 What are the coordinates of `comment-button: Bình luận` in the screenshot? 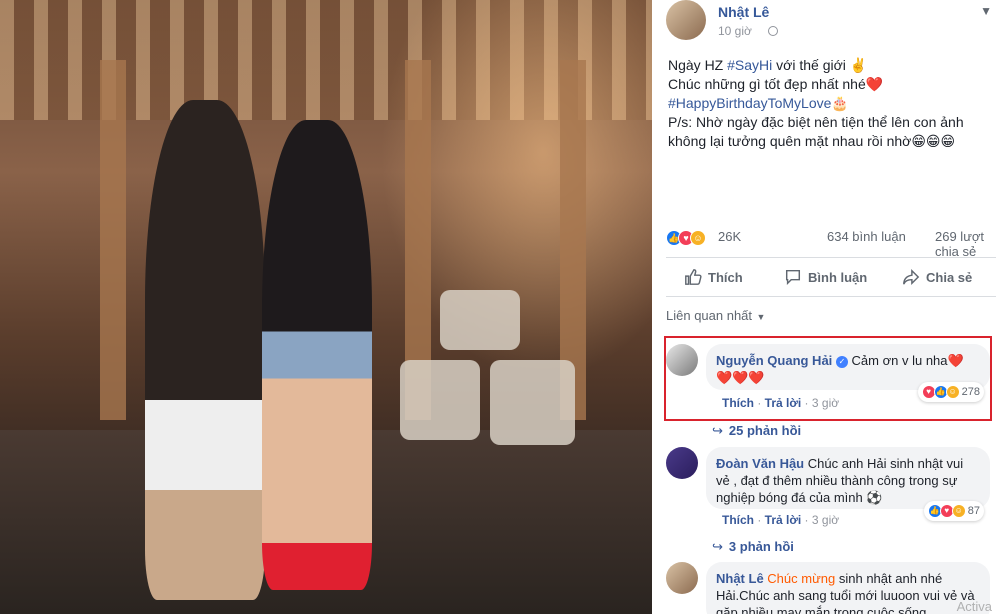 It's located at (825, 277).